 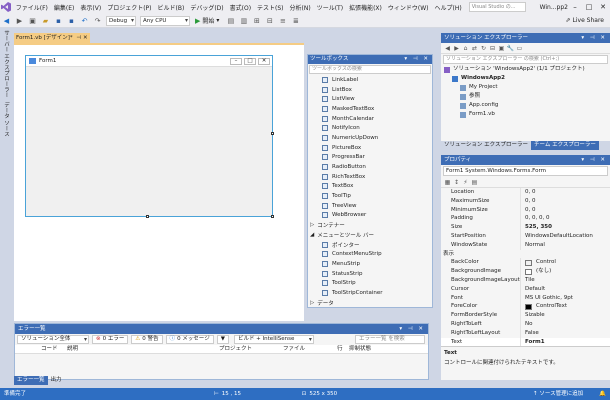 I want to click on tab-output: 出力, so click(x=56, y=380).